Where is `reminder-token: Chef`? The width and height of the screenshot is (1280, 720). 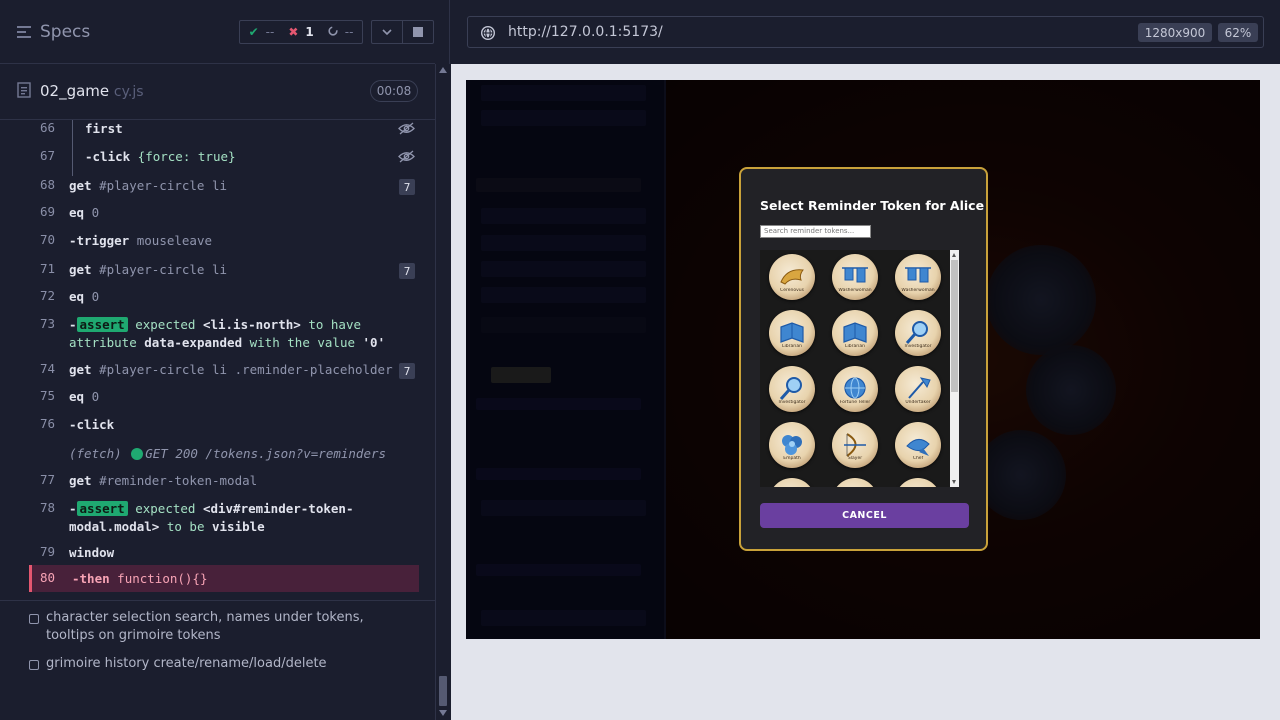
reminder-token: Chef is located at coordinates (918, 445).